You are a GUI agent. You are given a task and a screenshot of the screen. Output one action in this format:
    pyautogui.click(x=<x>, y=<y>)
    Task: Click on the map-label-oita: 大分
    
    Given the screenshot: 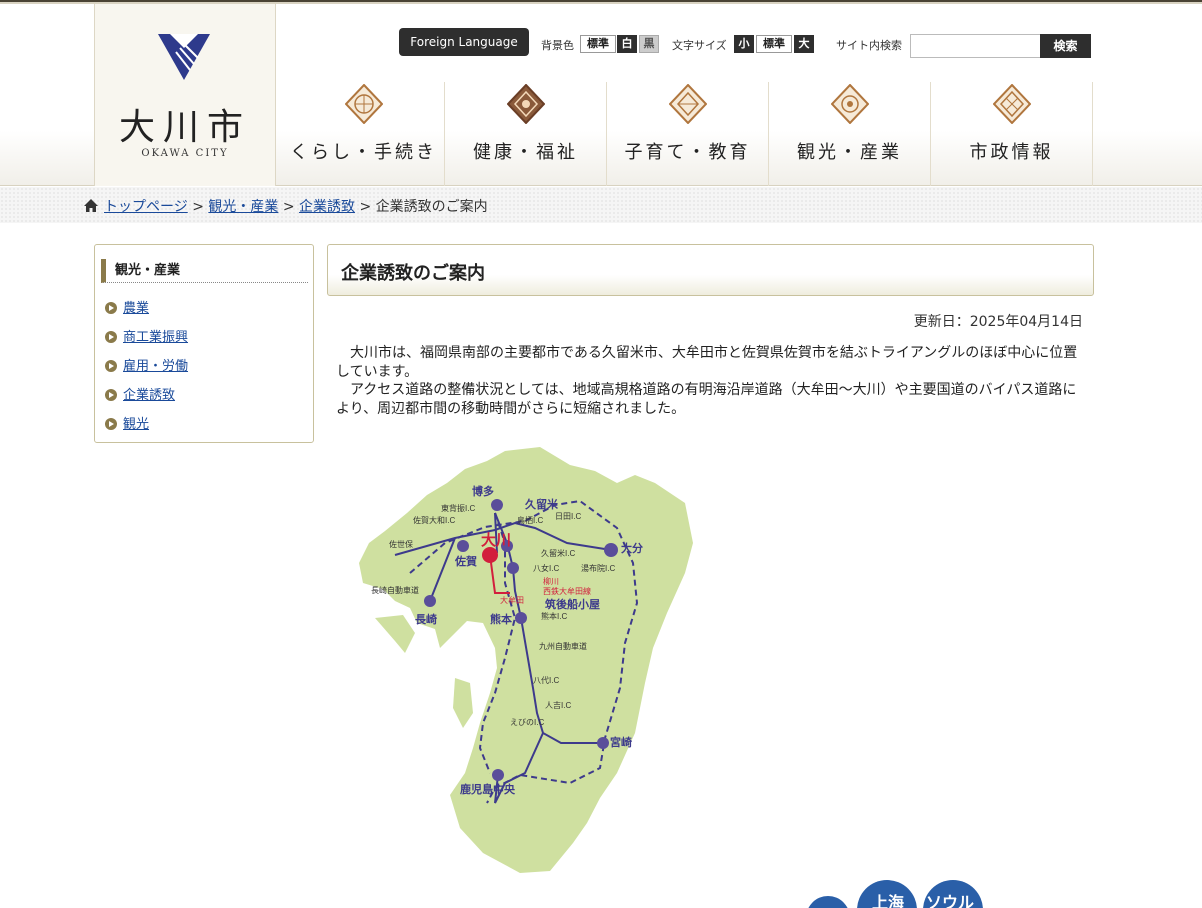 What is the action you would take?
    pyautogui.click(x=632, y=548)
    